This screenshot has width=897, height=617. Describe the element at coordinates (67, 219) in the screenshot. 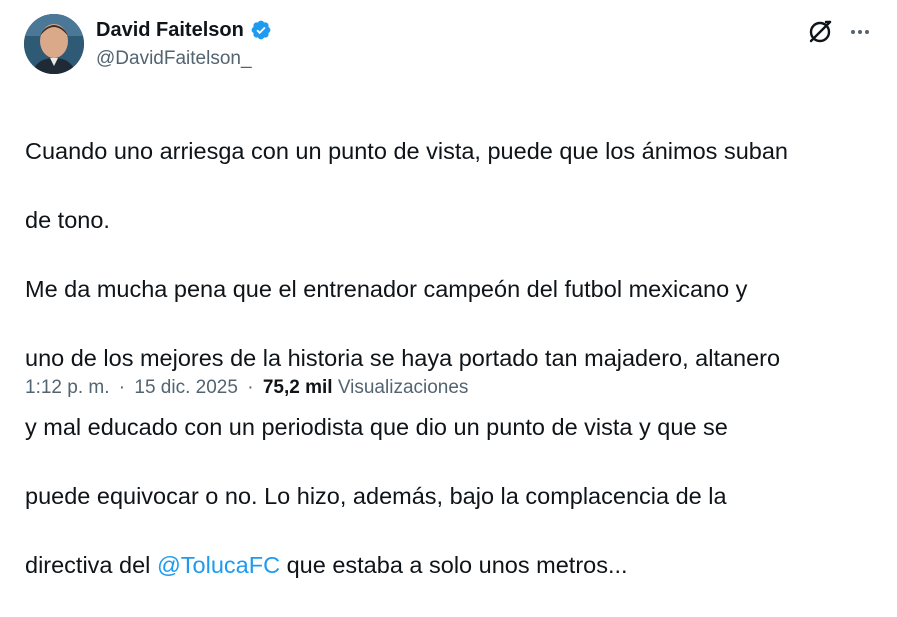

I see `tweet-text-line: de tono.` at that location.